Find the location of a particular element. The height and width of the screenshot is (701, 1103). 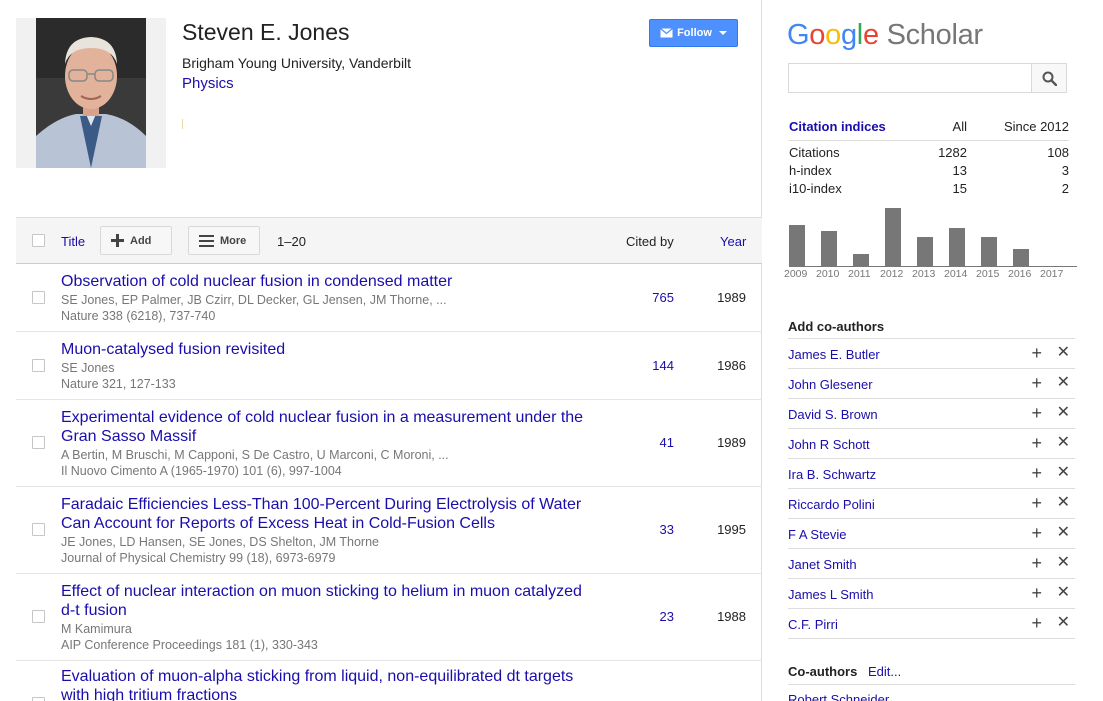

sort-by-year: Year is located at coordinates (733, 241).